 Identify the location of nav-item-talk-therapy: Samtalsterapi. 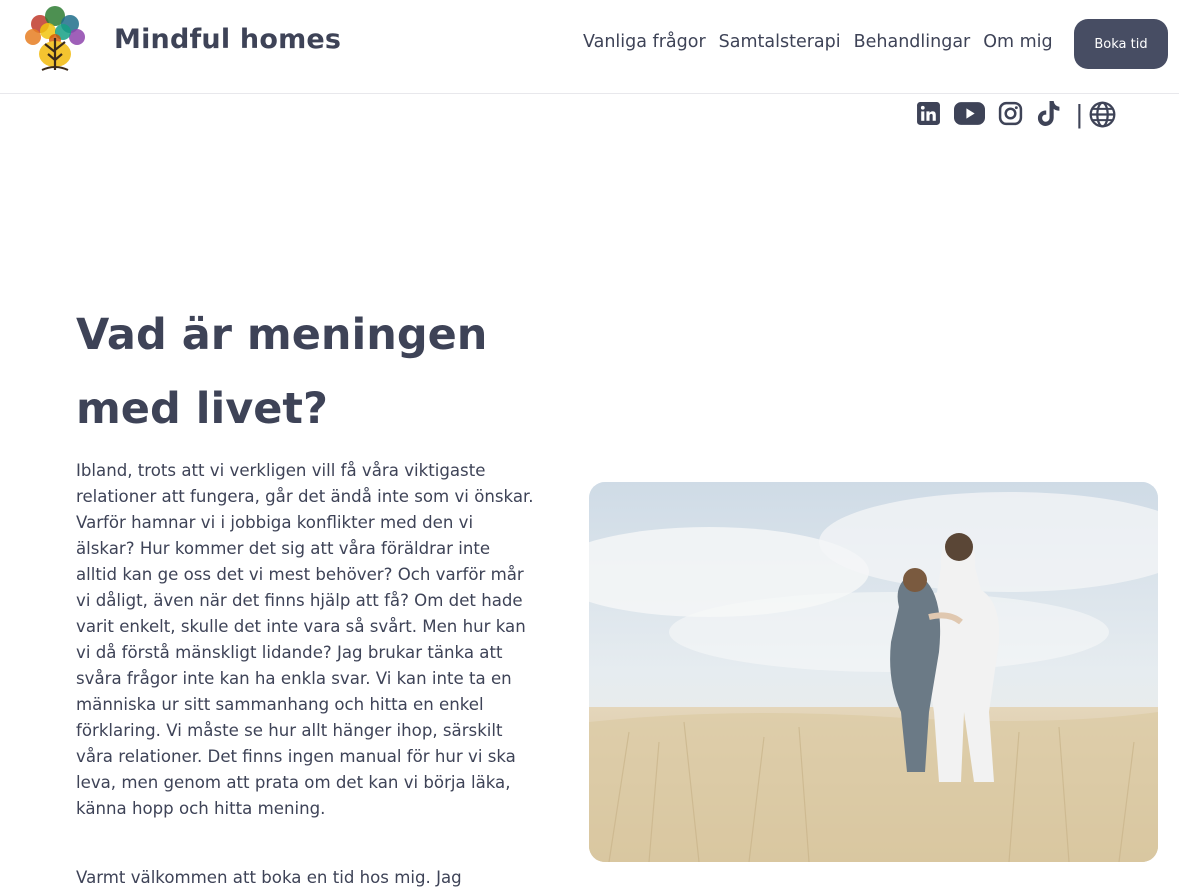
(780, 42).